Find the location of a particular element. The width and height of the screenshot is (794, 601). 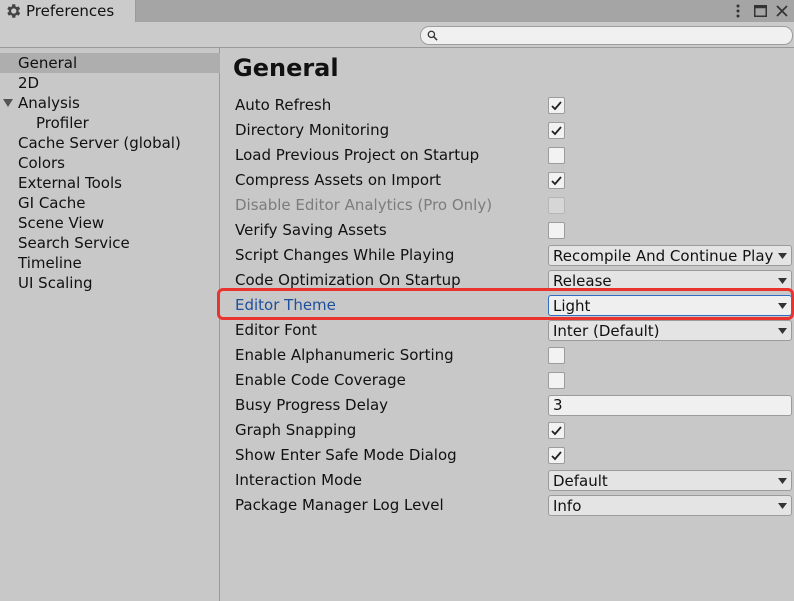

sidebar-item-external-tools: External Tools is located at coordinates (110, 183).